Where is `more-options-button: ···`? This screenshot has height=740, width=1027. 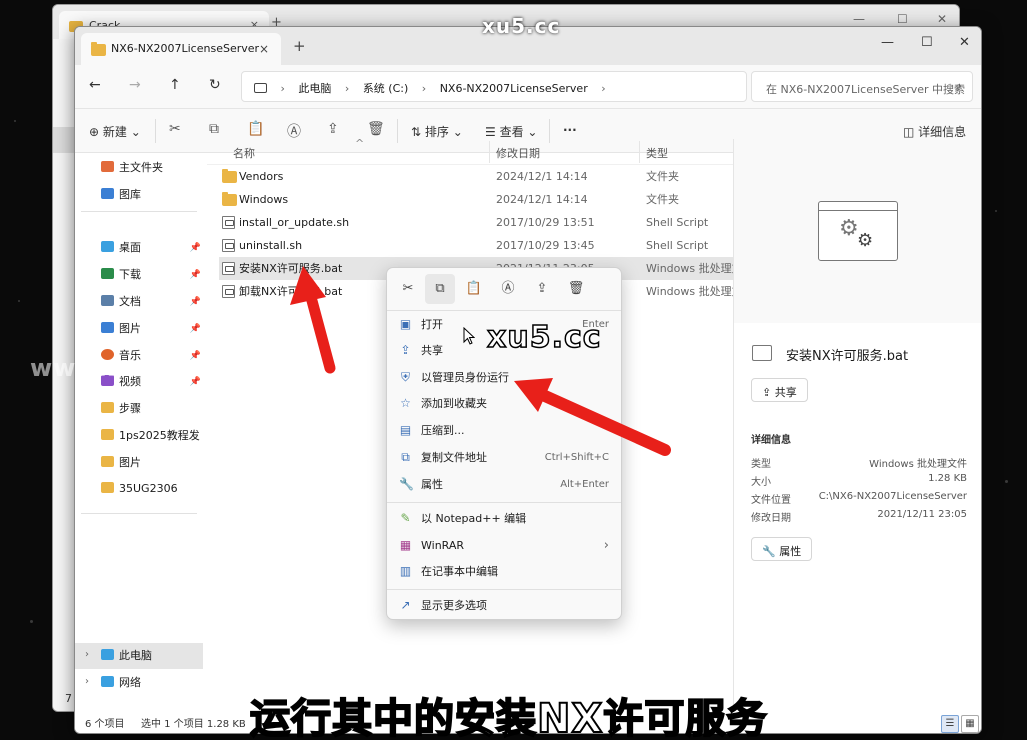
more-options-button: ··· is located at coordinates (570, 130).